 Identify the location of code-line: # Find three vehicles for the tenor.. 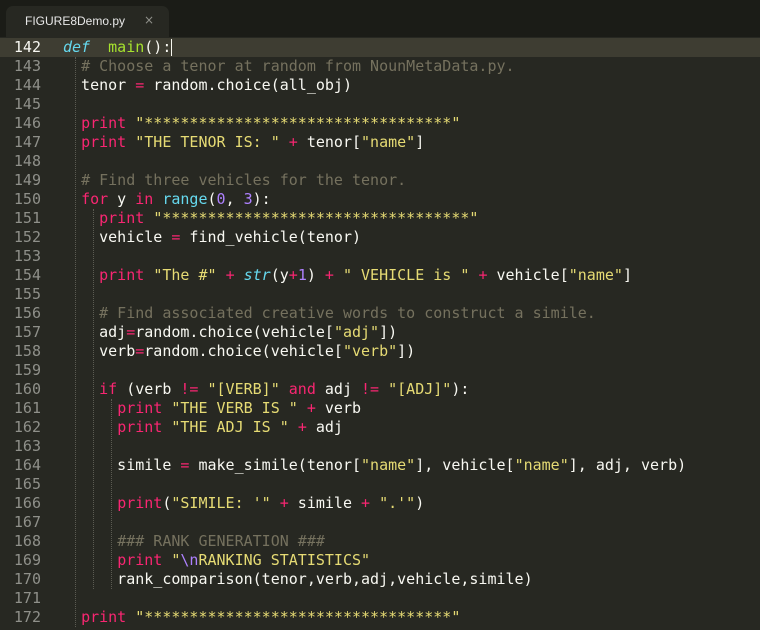
(234, 180).